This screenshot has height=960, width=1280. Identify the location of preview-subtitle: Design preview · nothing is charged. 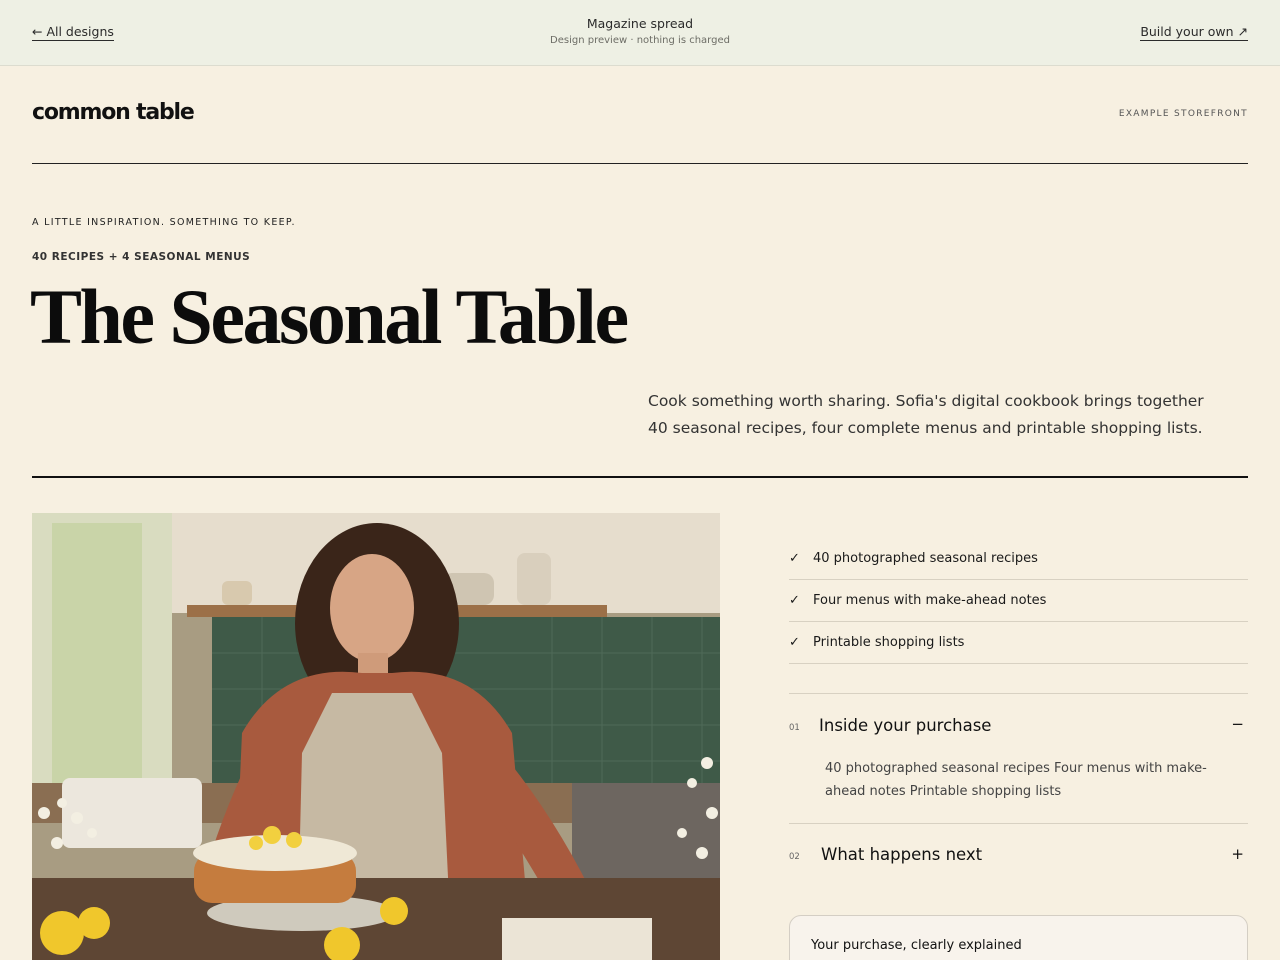
(640, 40).